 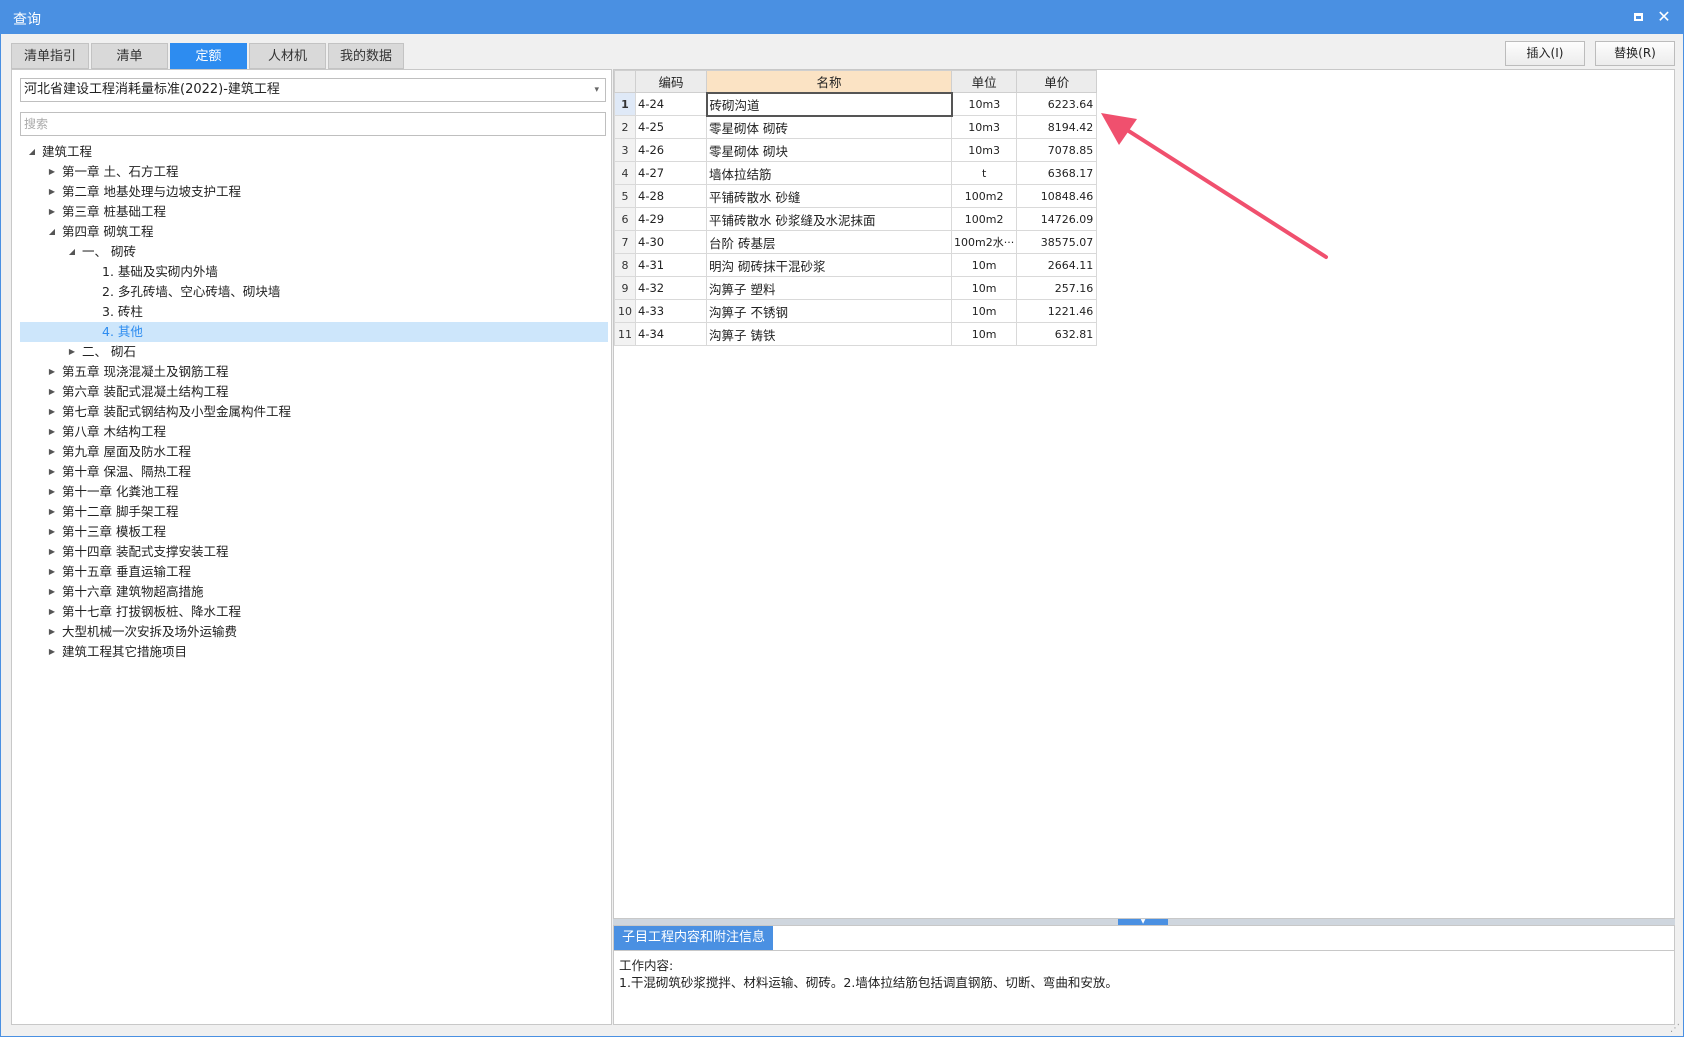 I want to click on row-number-cell: 7, so click(x=625, y=242).